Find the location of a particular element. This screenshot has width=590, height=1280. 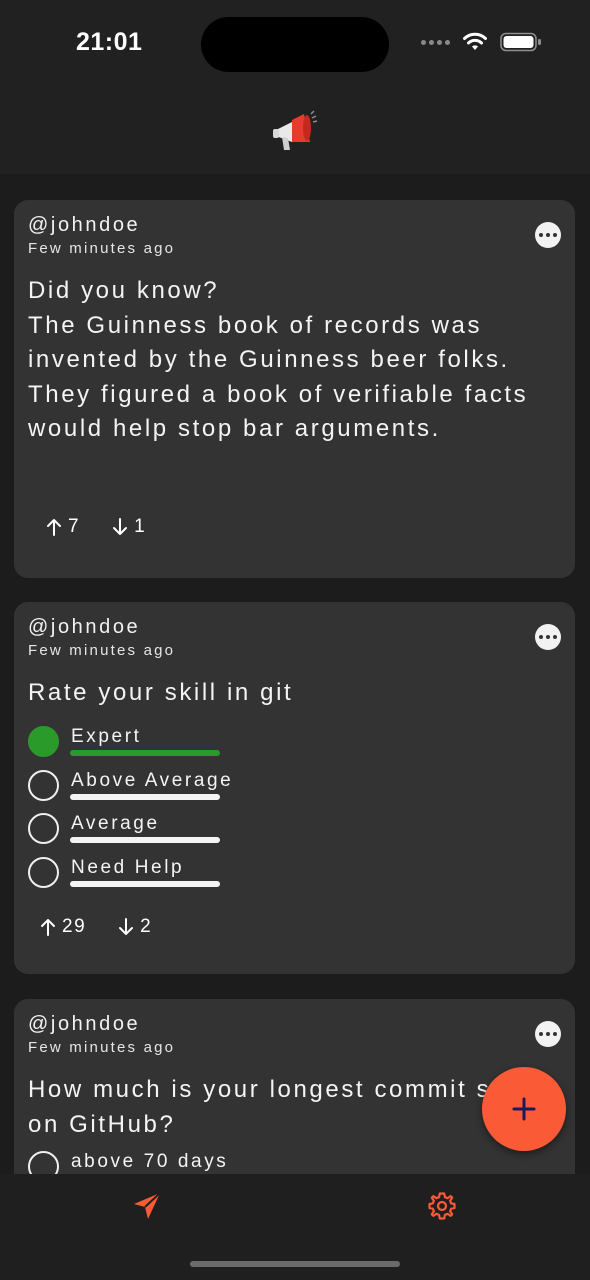

downvote-count: 2 is located at coordinates (146, 926).